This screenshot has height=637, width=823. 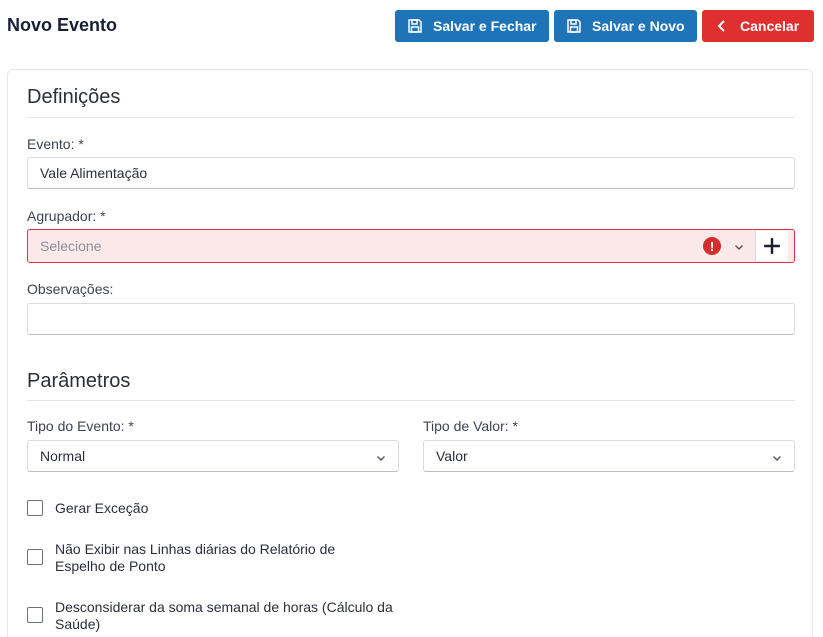 I want to click on save-and-close-button: Salvar e Fechar, so click(x=472, y=26).